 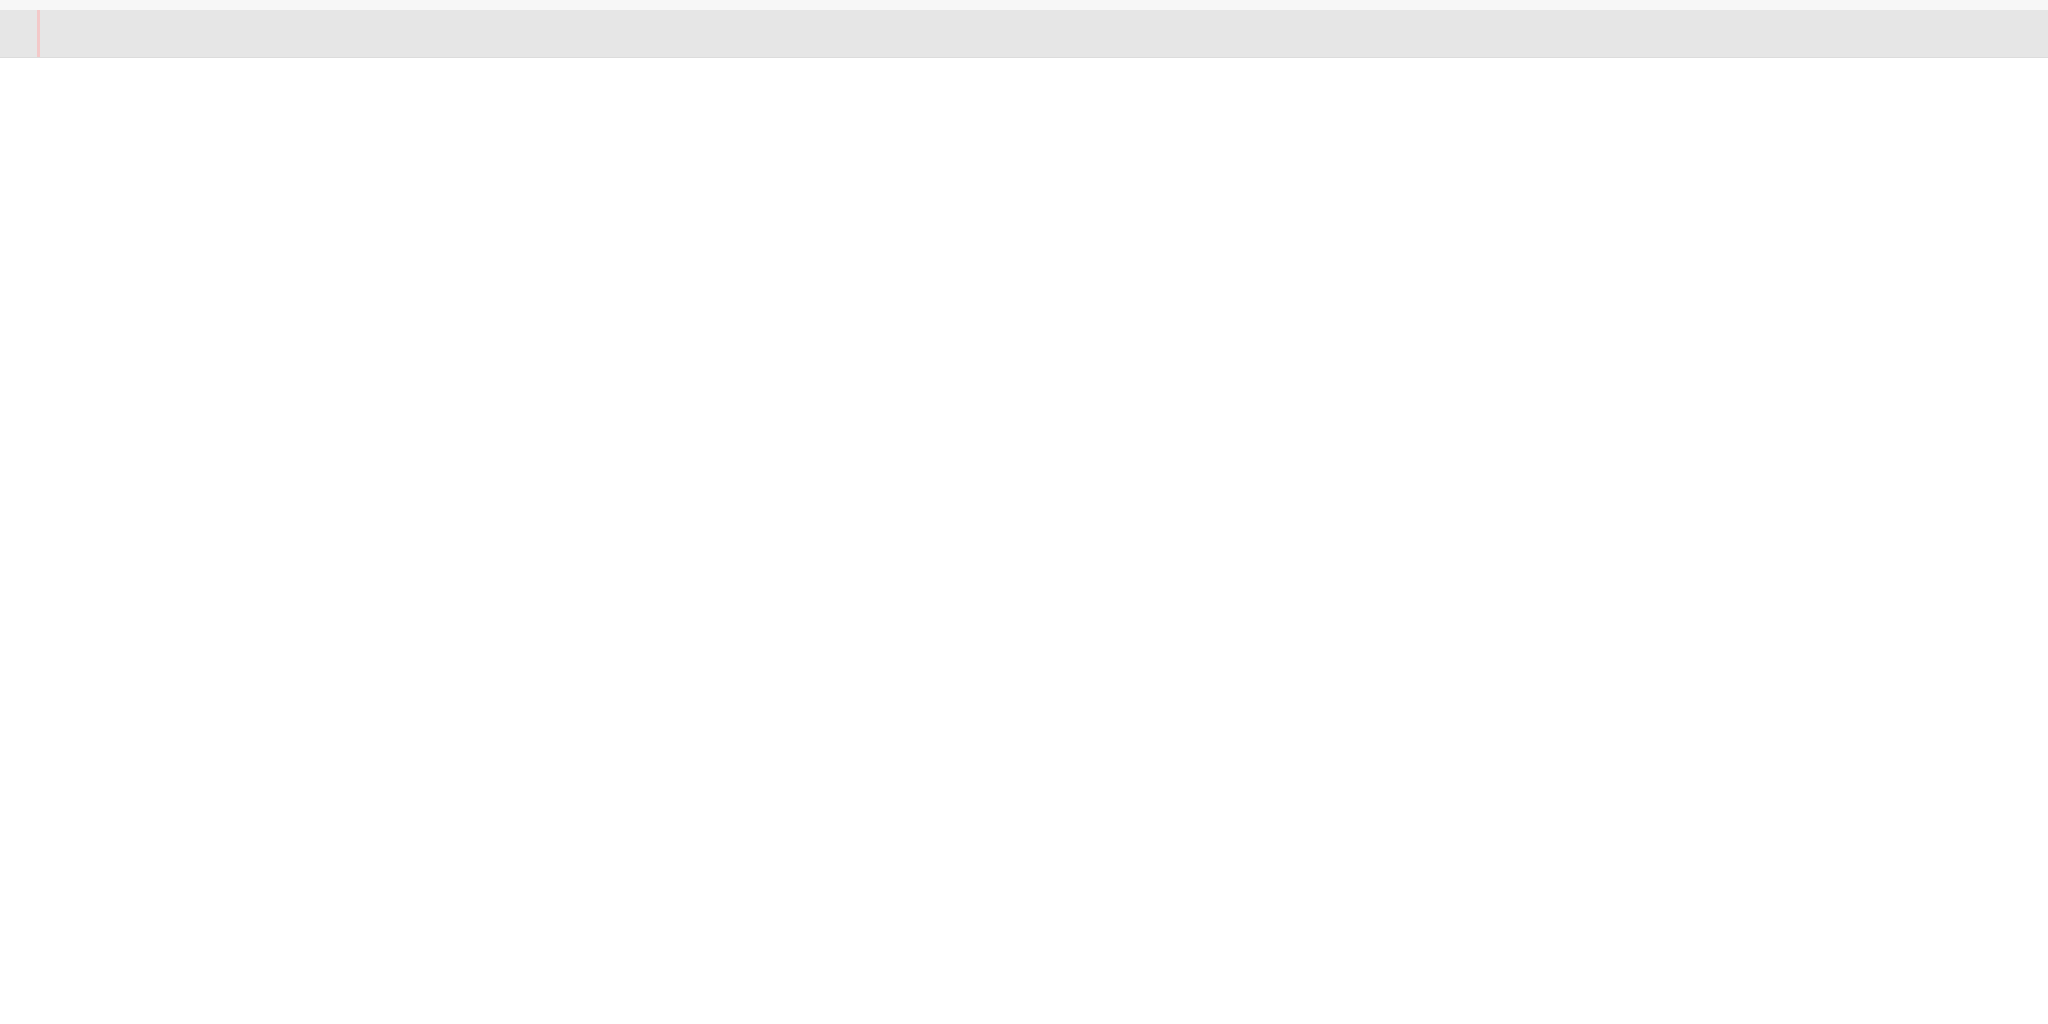 What do you see at coordinates (1024, 34) in the screenshot?
I see `toolbar-bar` at bounding box center [1024, 34].